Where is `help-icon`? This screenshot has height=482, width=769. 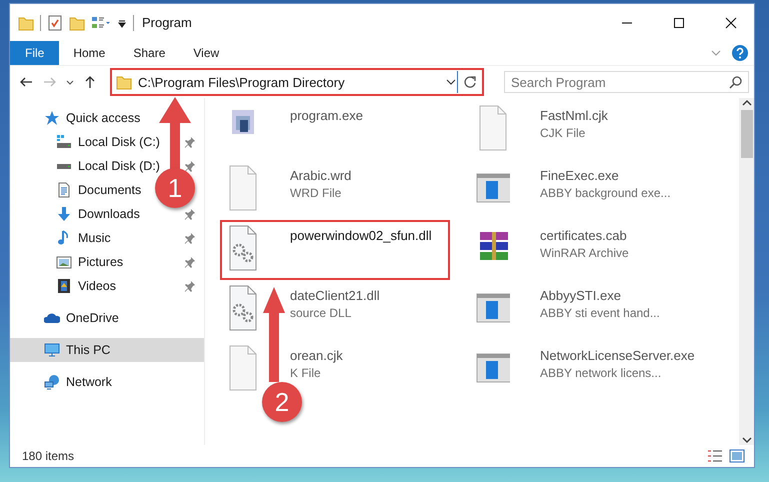 help-icon is located at coordinates (740, 53).